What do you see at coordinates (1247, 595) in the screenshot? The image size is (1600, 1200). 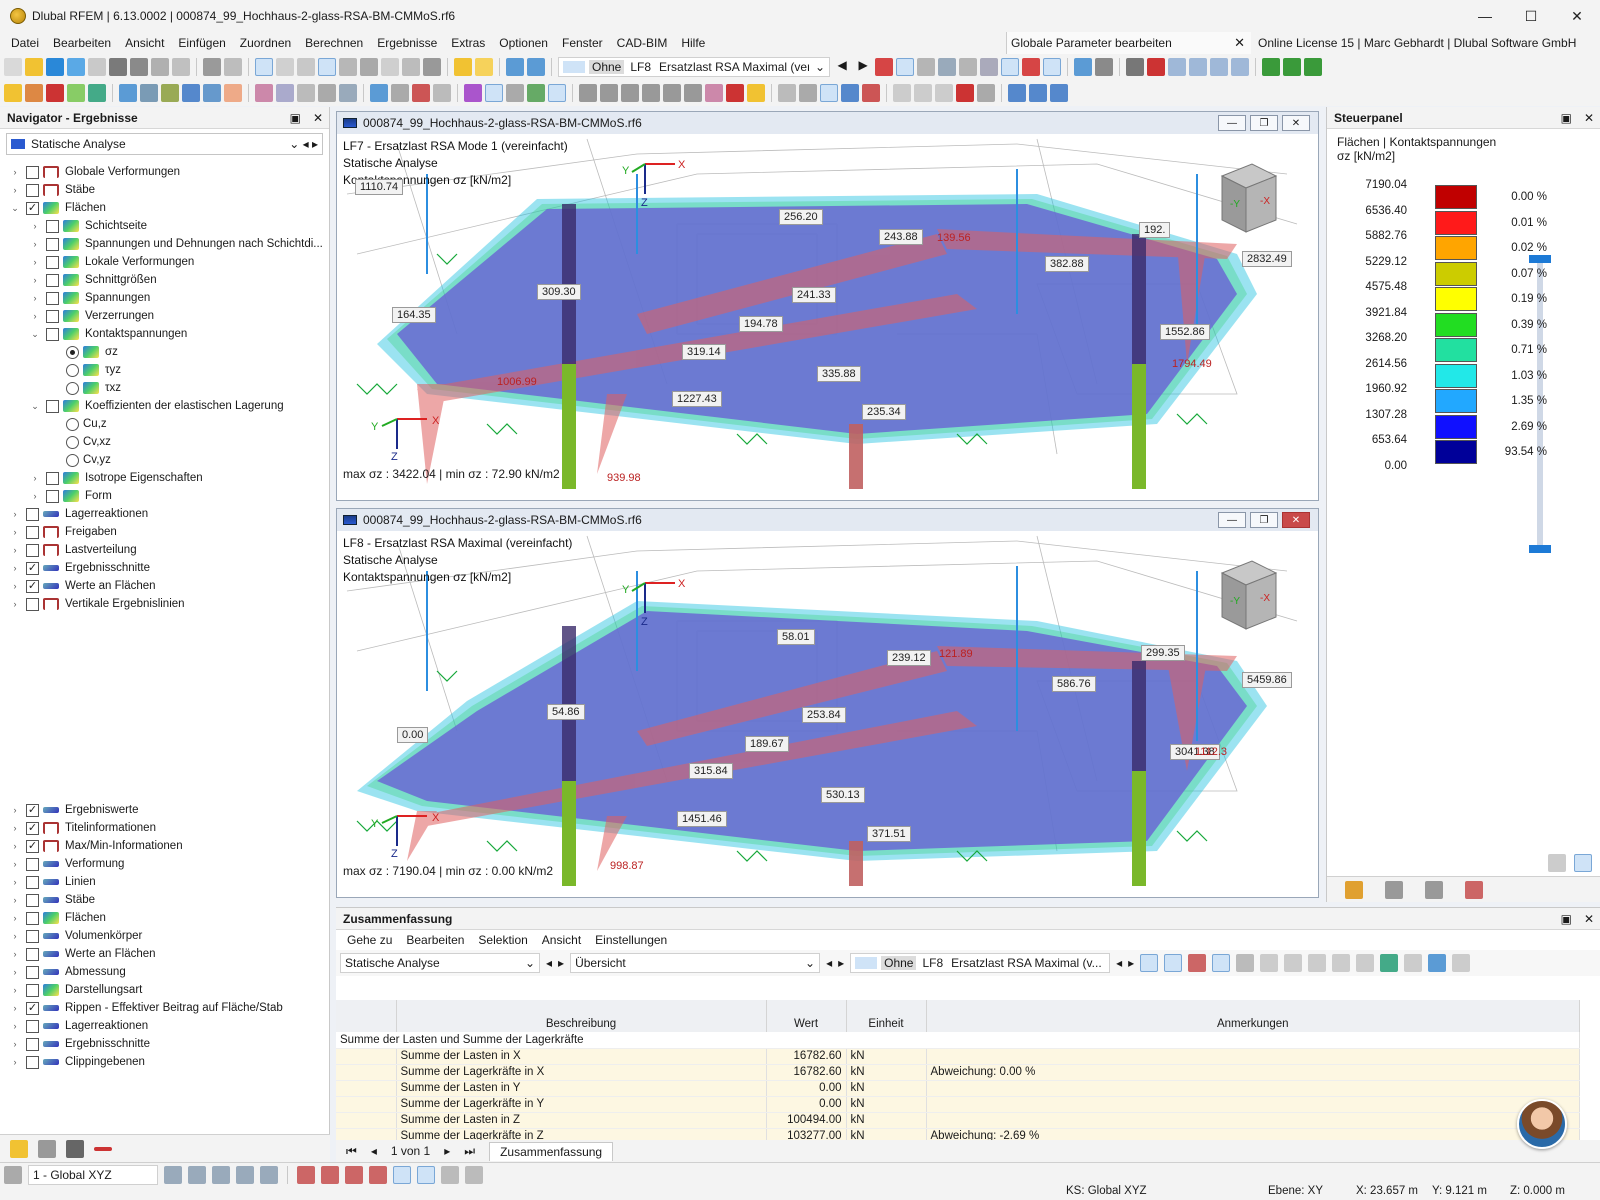 I see `view-cube: -Y -X` at bounding box center [1247, 595].